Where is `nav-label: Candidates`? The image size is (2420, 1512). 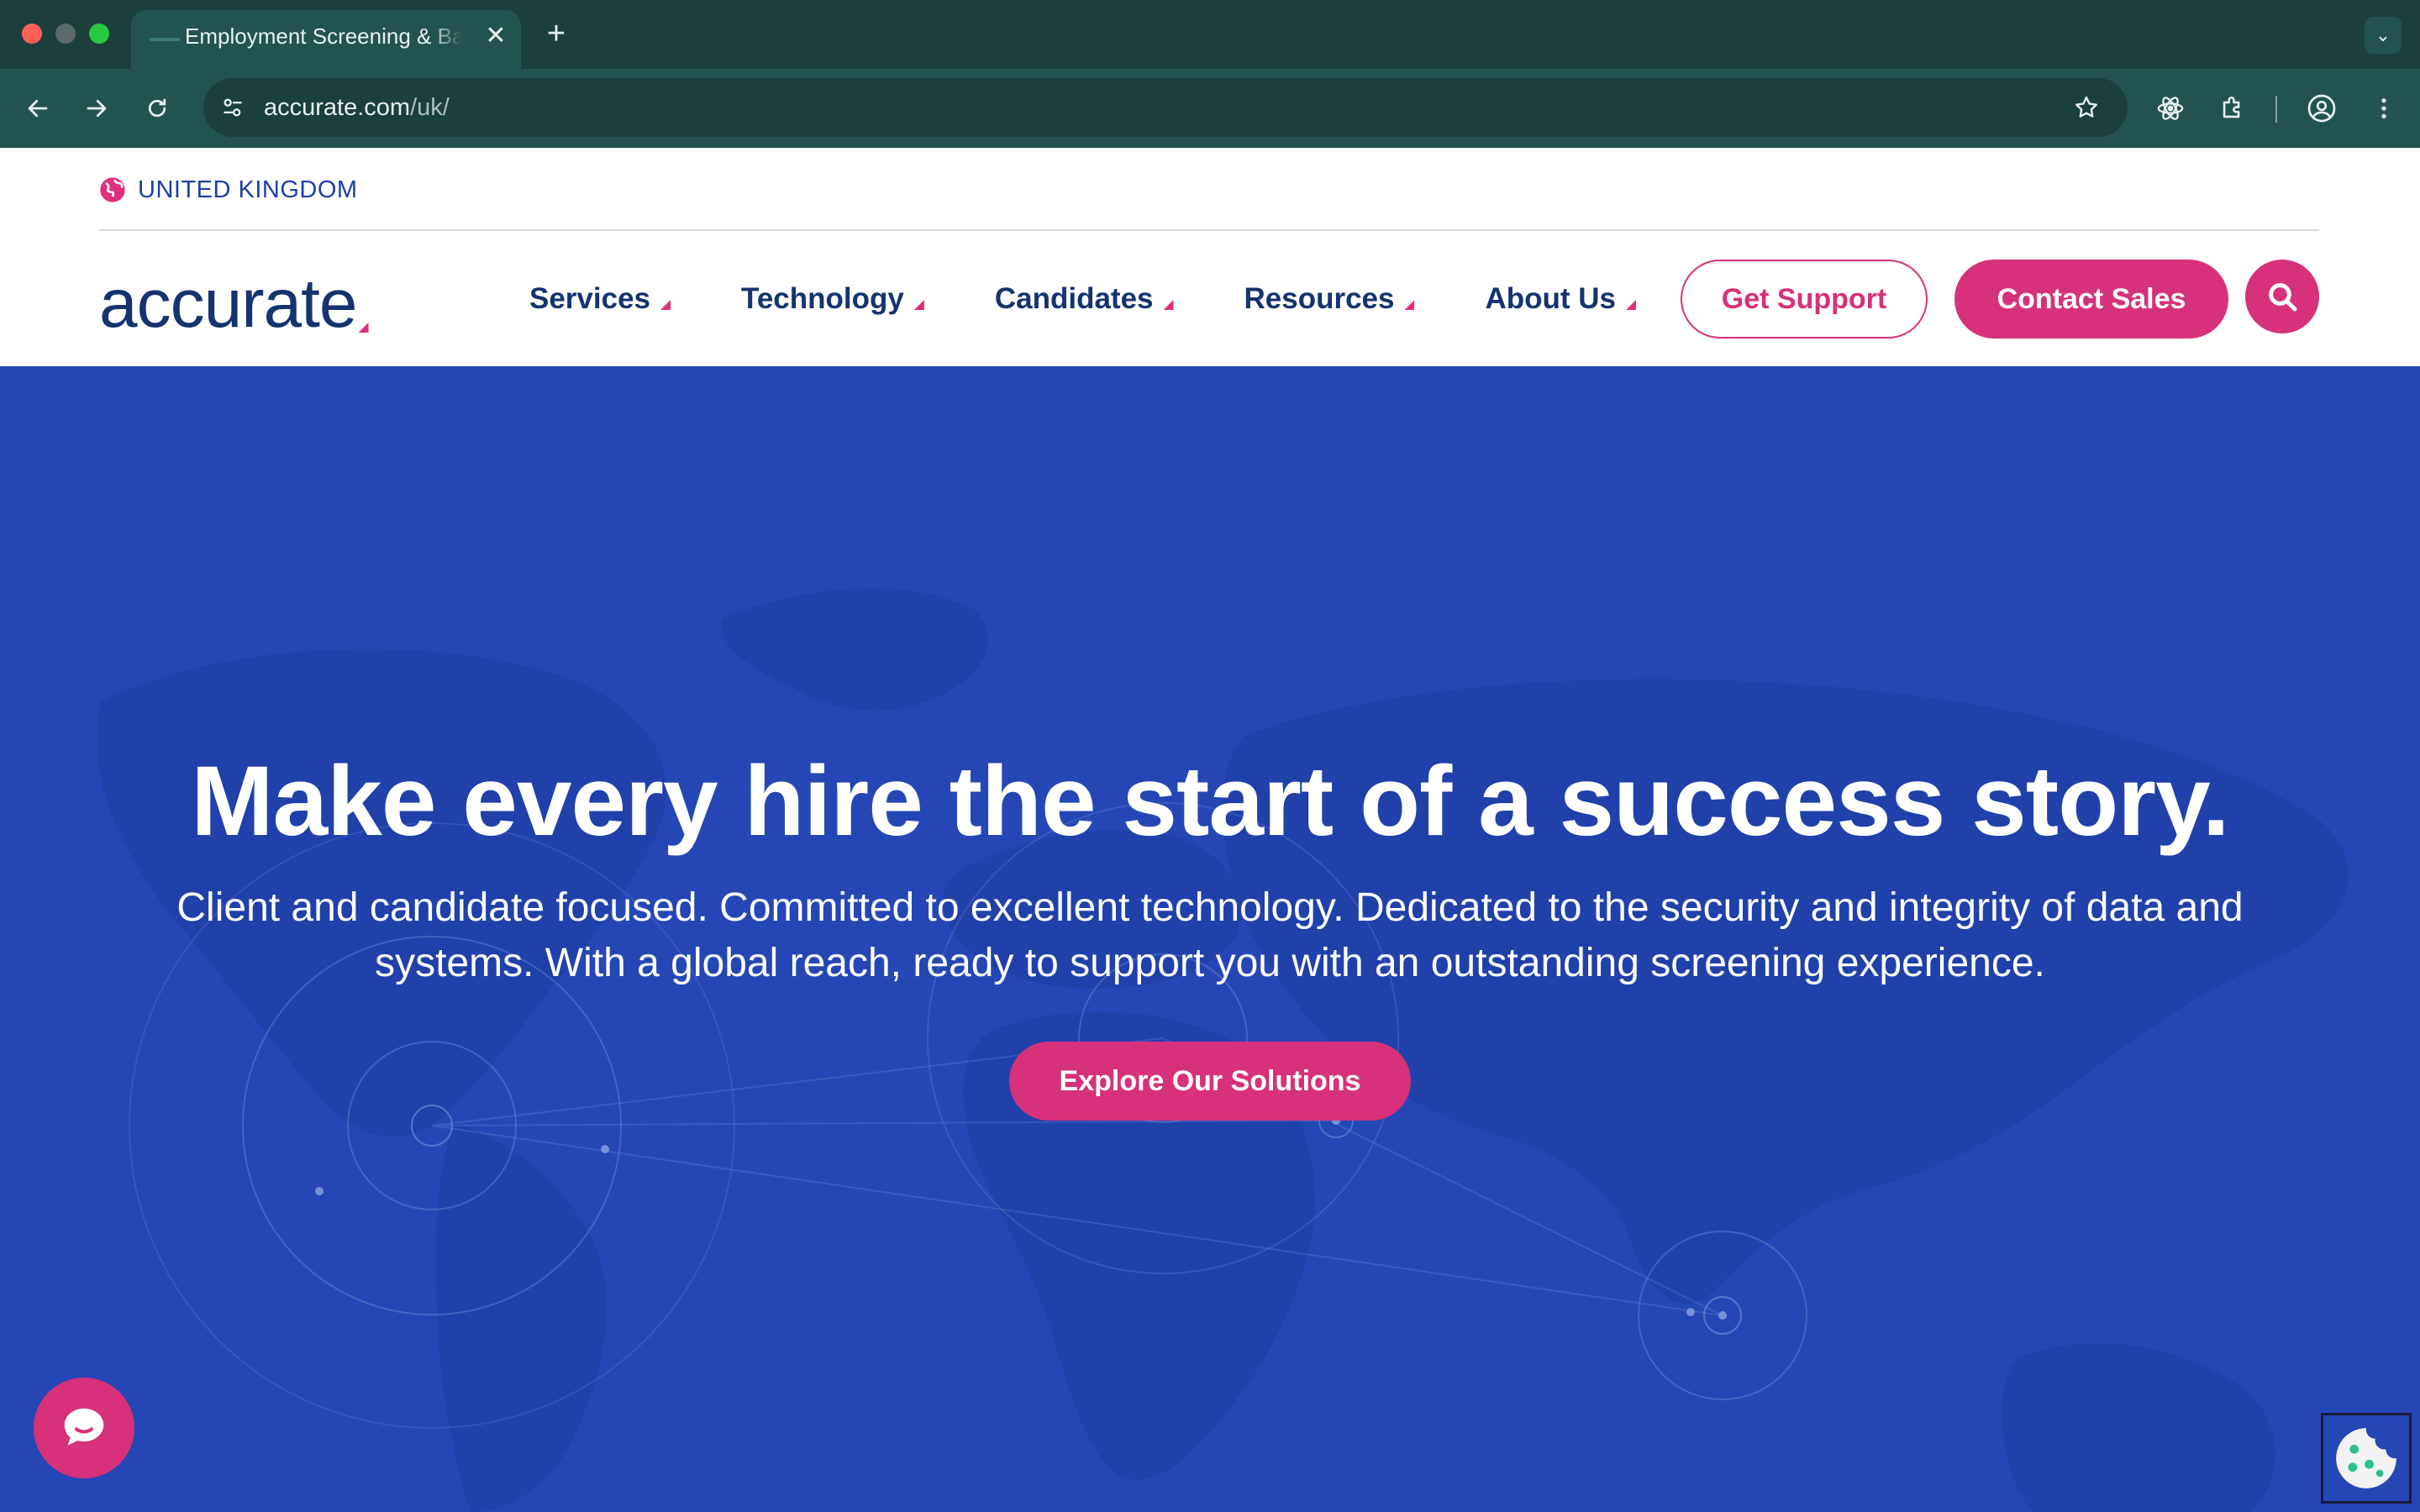 nav-label: Candidates is located at coordinates (1074, 298).